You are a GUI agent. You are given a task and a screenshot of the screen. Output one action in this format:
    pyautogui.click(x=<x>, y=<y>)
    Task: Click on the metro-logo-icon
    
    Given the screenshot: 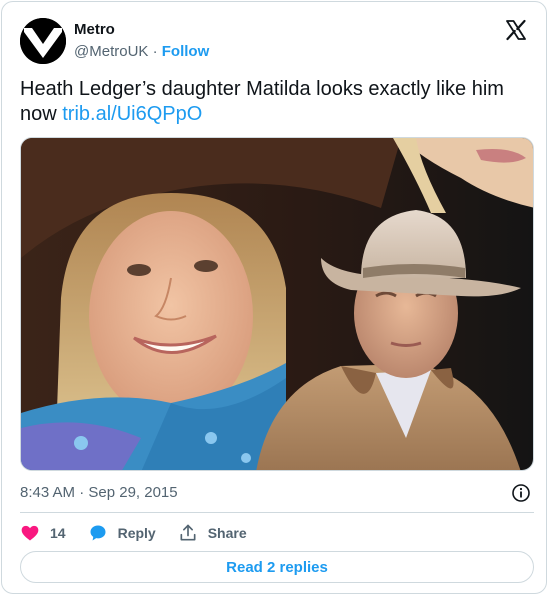 What is the action you would take?
    pyautogui.click(x=43, y=41)
    